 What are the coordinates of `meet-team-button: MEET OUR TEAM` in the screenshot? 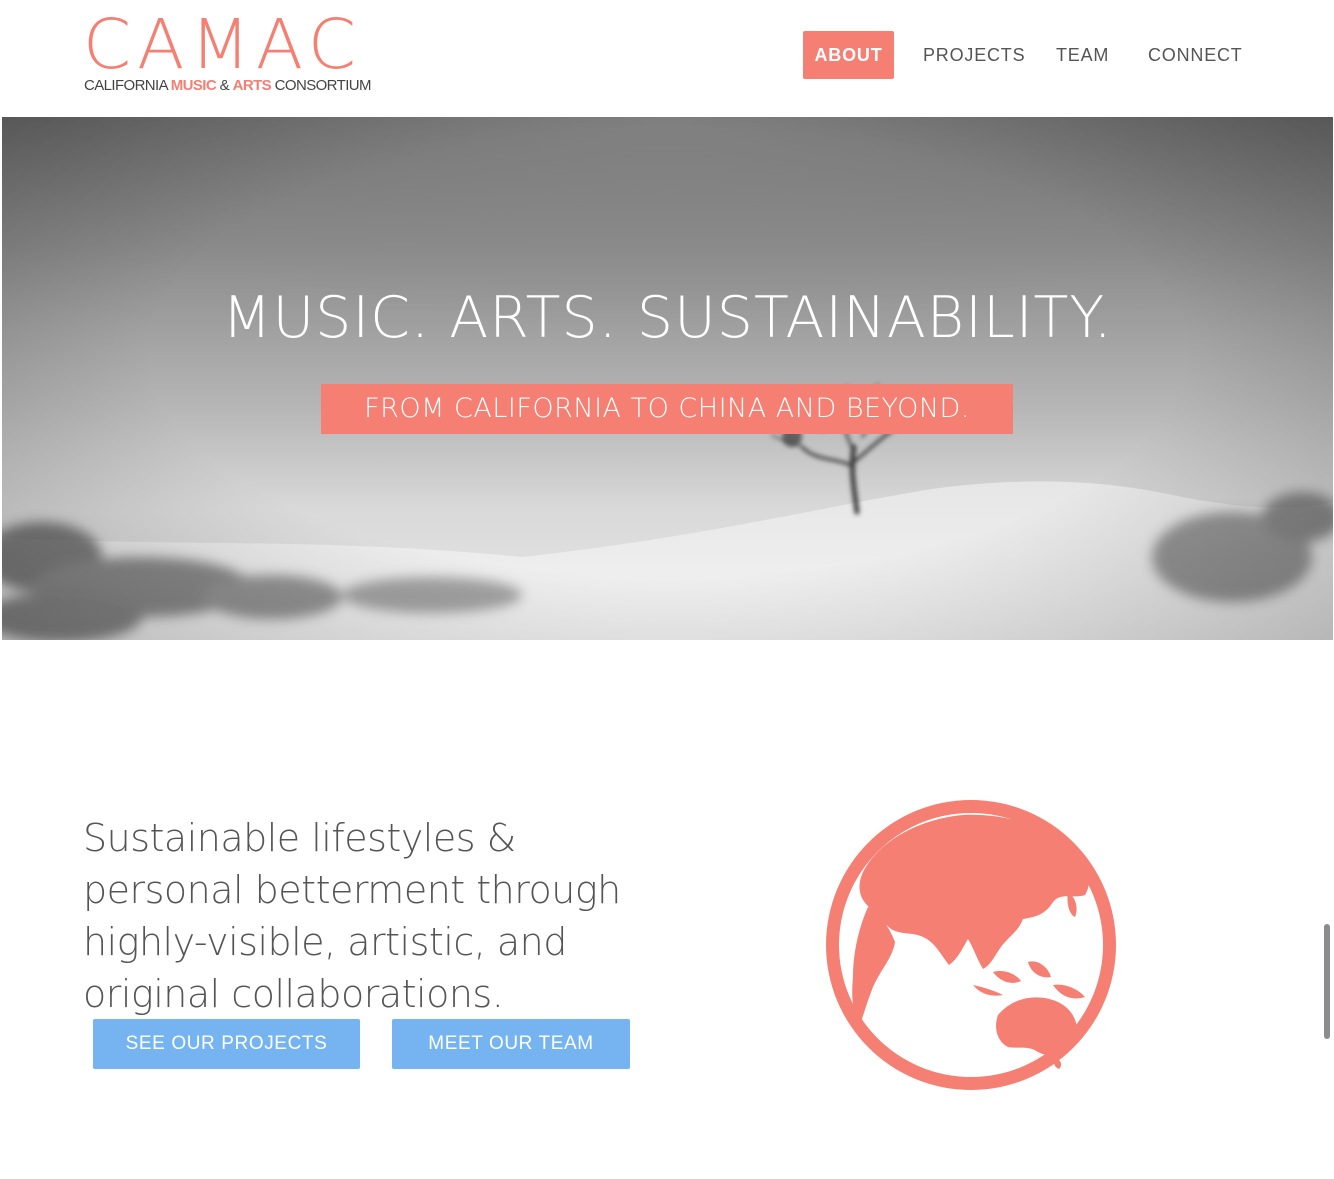 It's located at (511, 1044).